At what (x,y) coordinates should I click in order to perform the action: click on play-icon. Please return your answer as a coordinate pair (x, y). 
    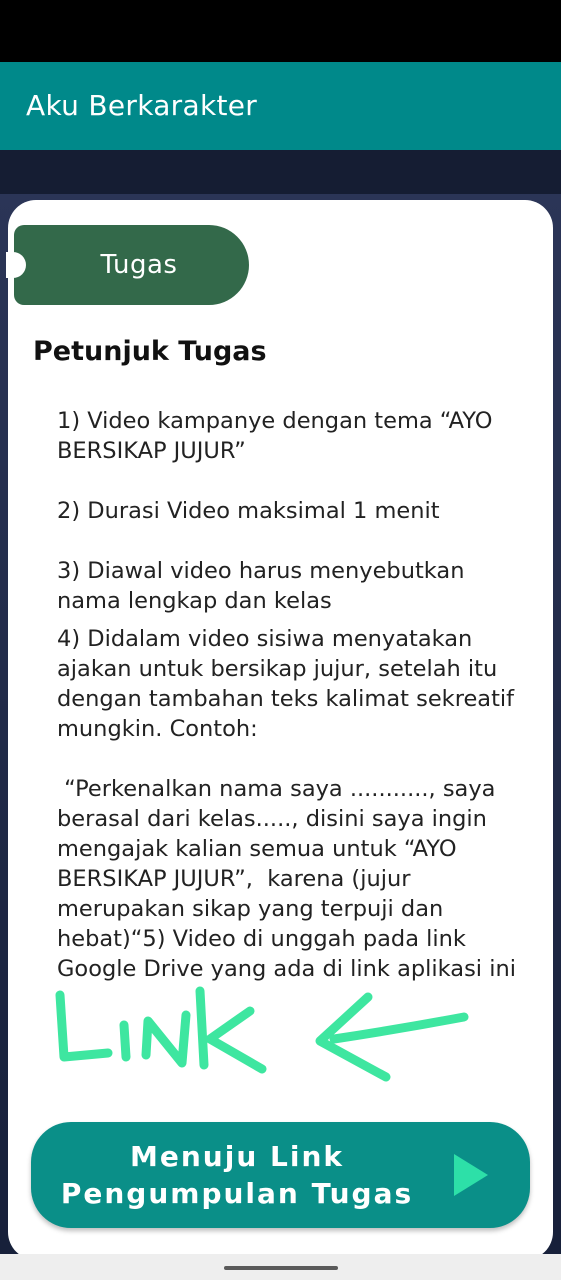
    Looking at the image, I should click on (471, 1175).